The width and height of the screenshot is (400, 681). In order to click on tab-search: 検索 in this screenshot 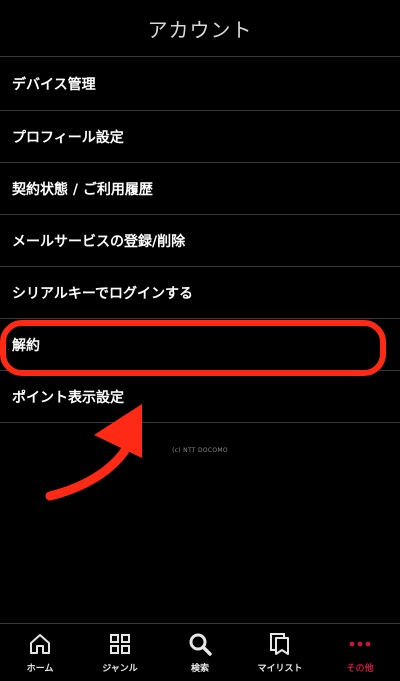, I will do `click(200, 652)`.